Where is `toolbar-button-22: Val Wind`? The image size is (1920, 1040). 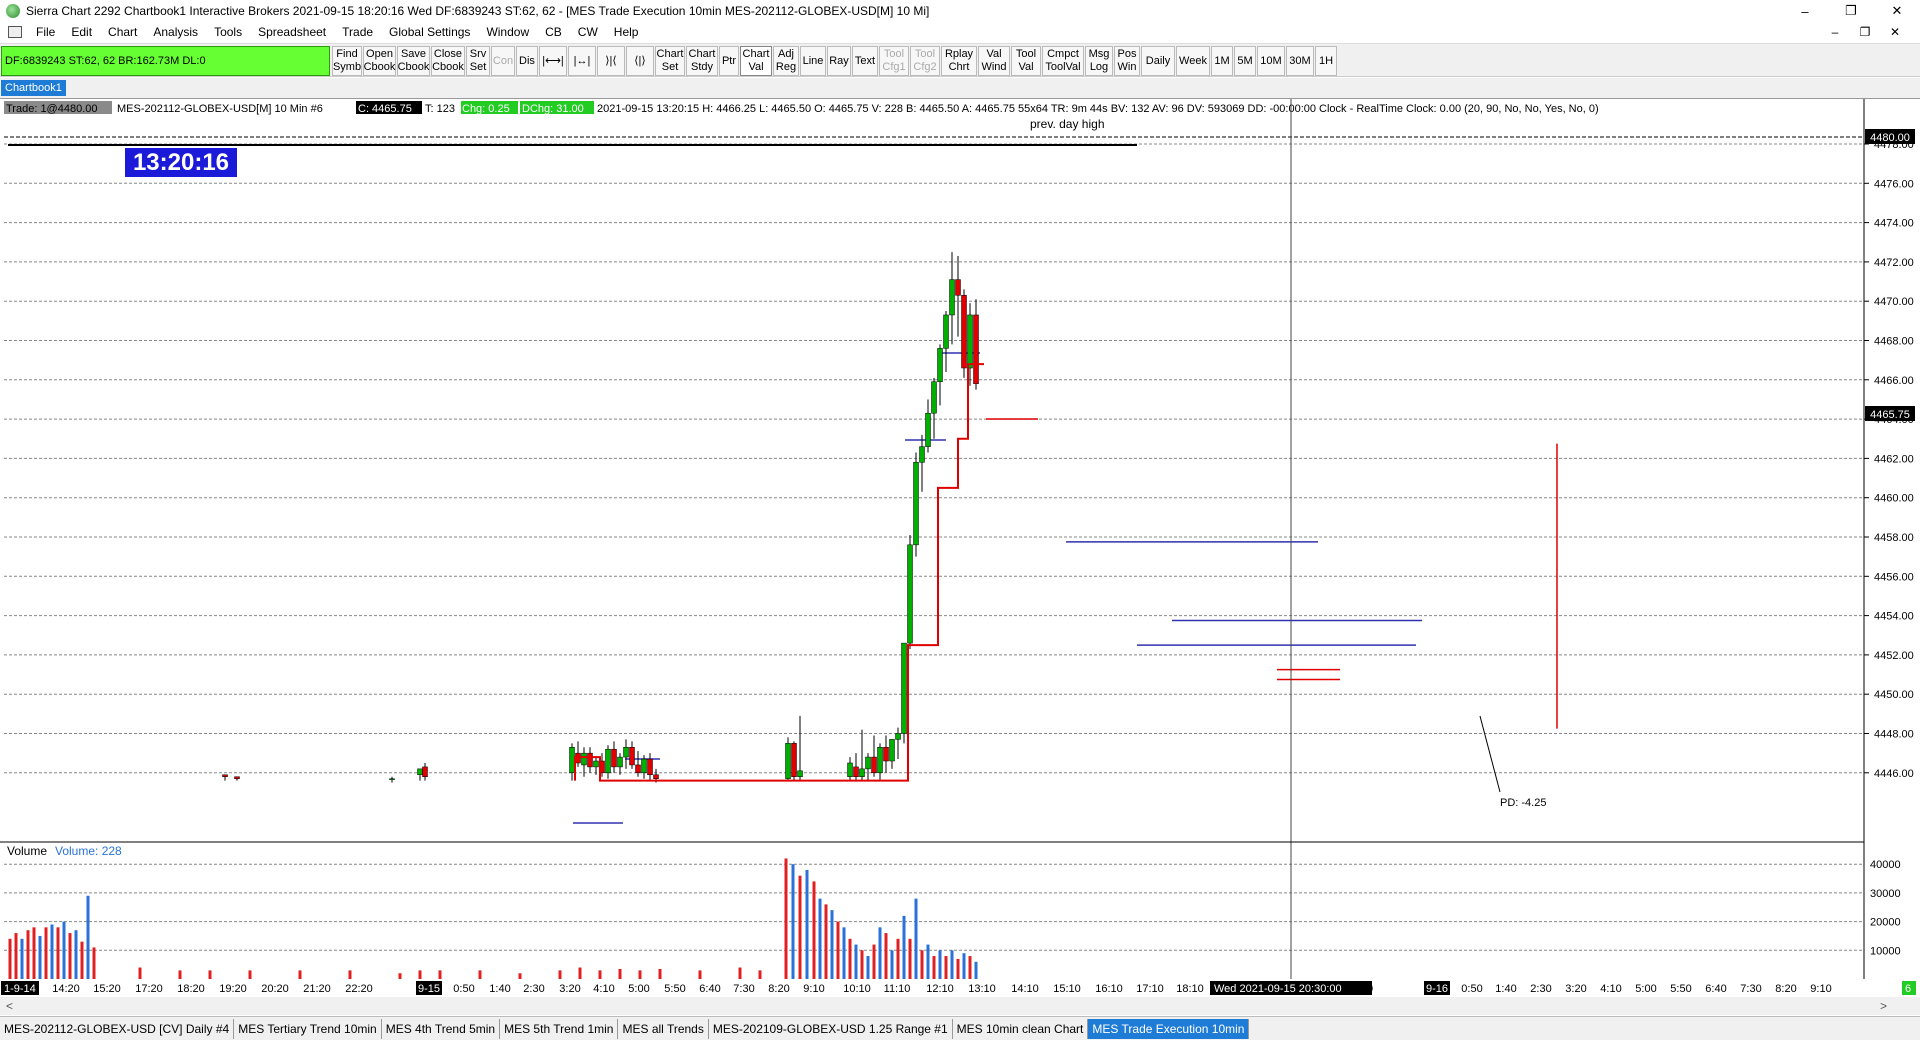 toolbar-button-22: Val Wind is located at coordinates (994, 61).